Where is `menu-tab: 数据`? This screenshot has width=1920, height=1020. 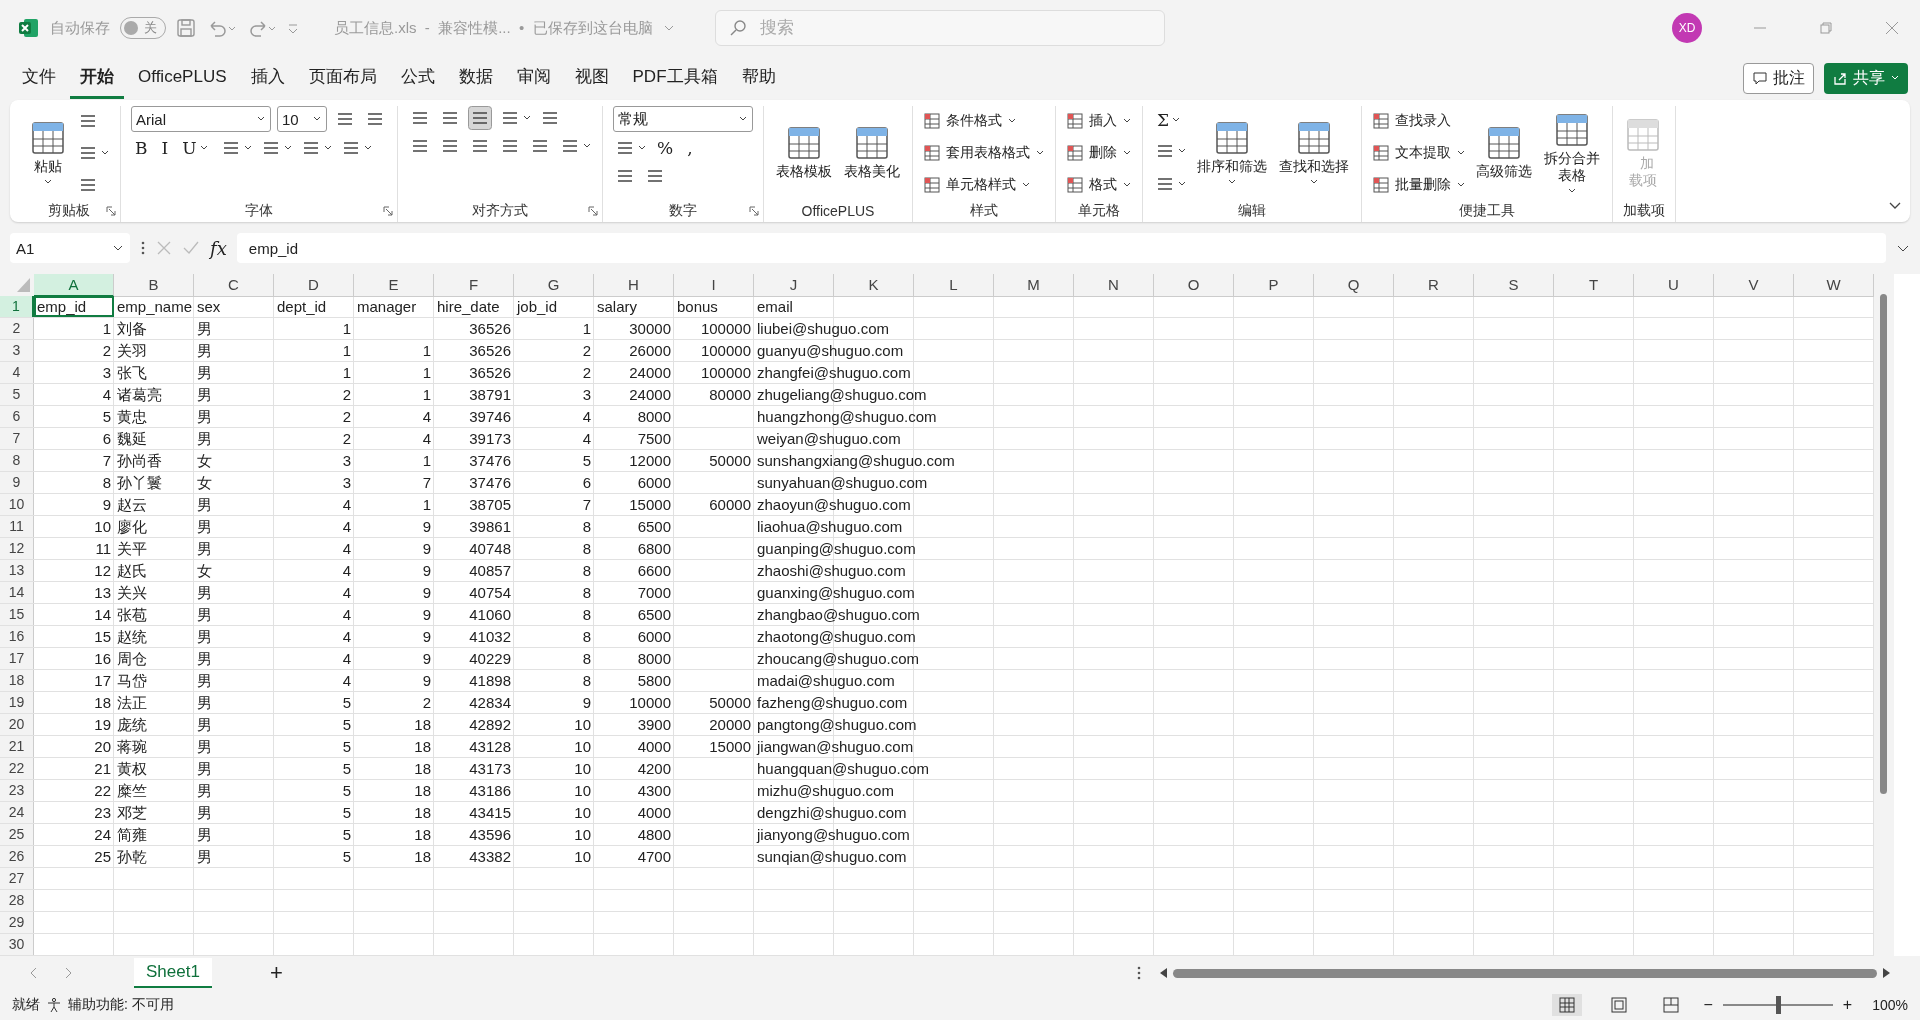
menu-tab: 数据 is located at coordinates (475, 78).